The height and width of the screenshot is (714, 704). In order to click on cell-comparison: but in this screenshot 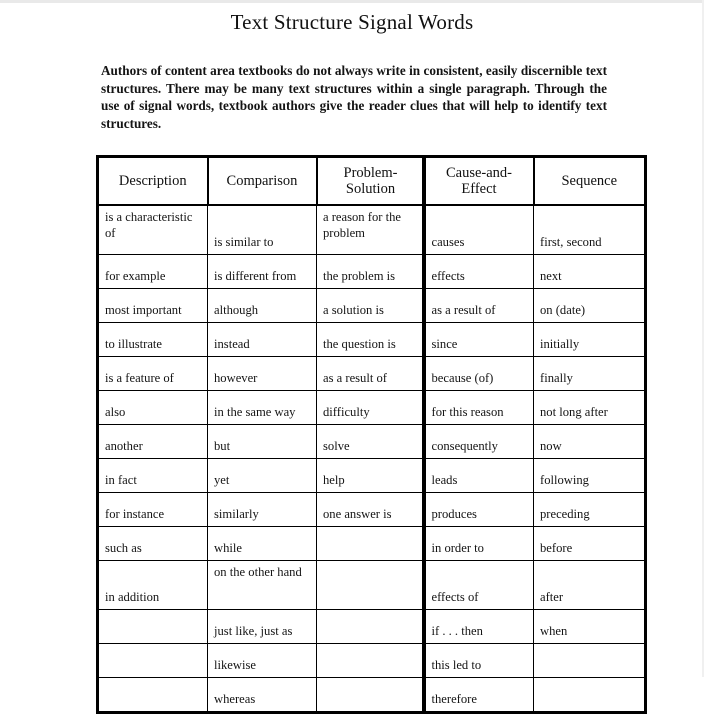, I will do `click(262, 441)`.